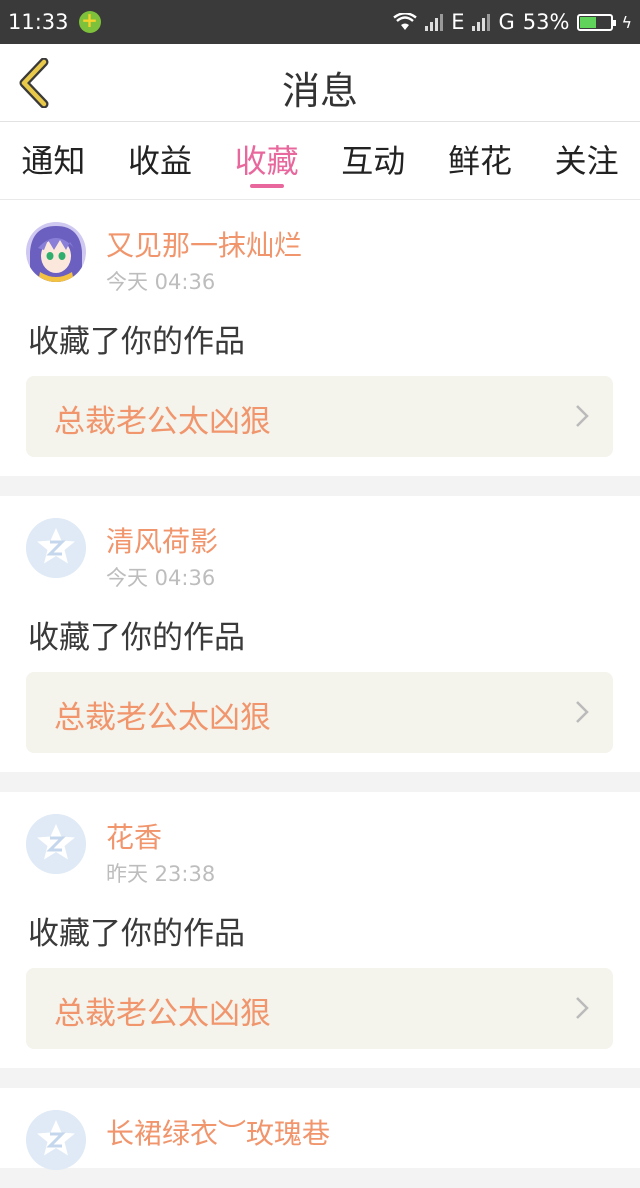 Image resolution: width=640 pixels, height=1188 pixels. Describe the element at coordinates (546, 22) in the screenshot. I see `battery-percent: 53%` at that location.